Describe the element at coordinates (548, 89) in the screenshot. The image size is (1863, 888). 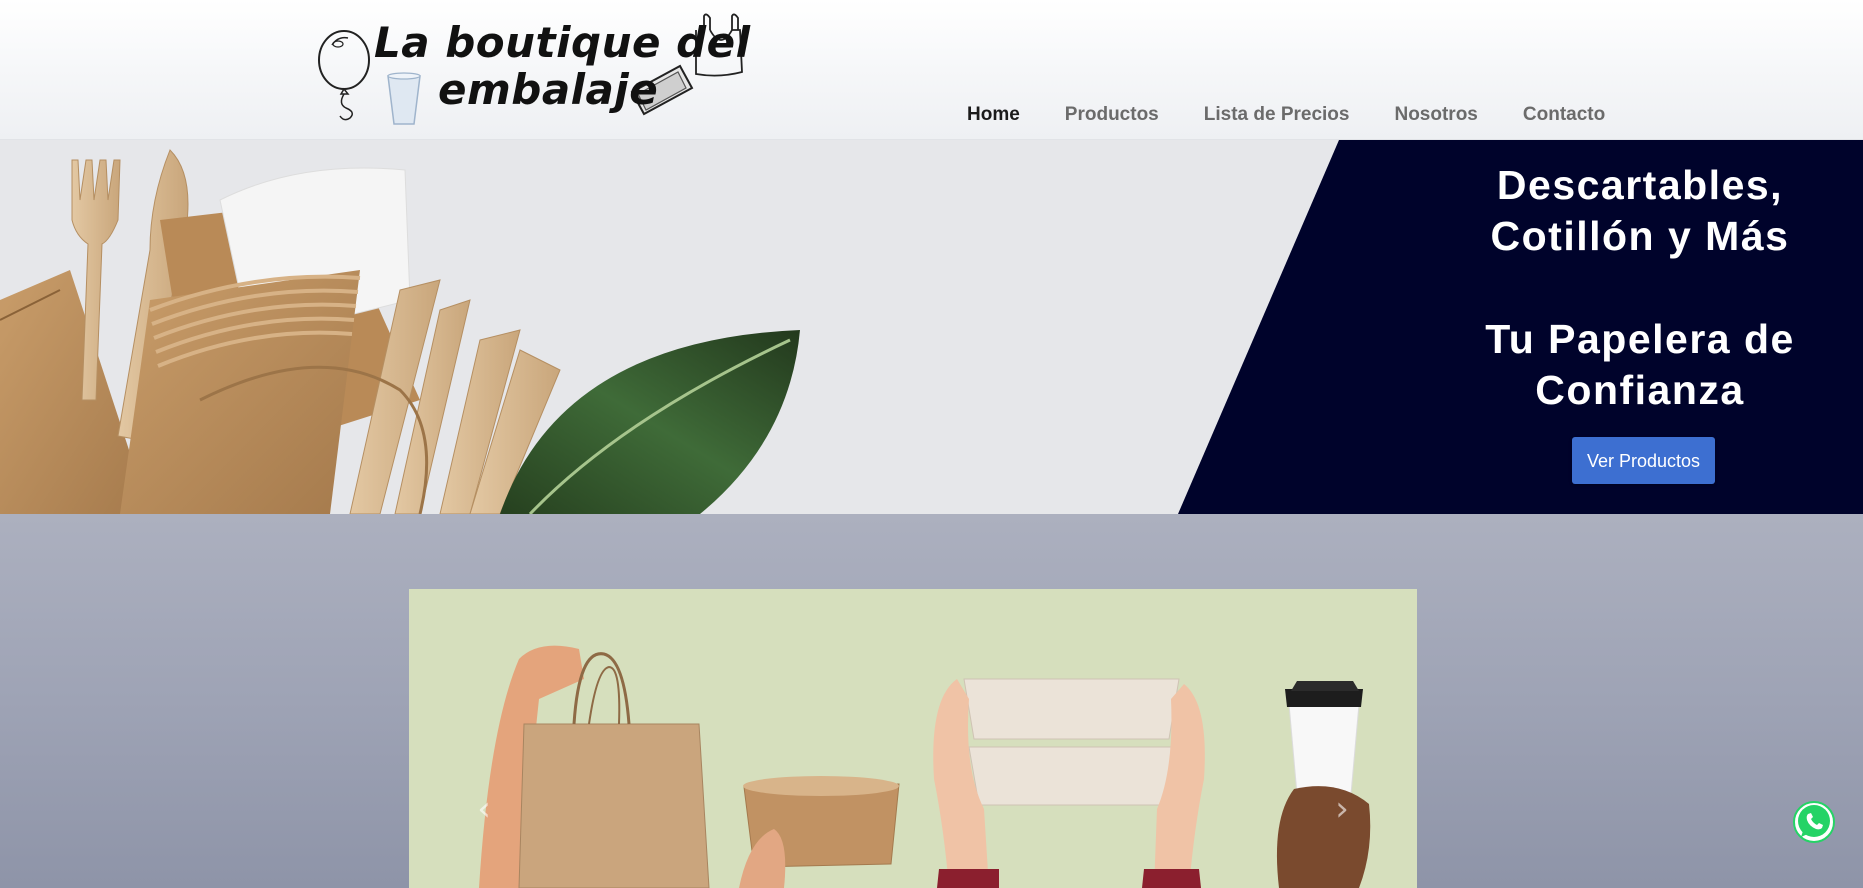
I see `logo-text-line2: embalaje` at that location.